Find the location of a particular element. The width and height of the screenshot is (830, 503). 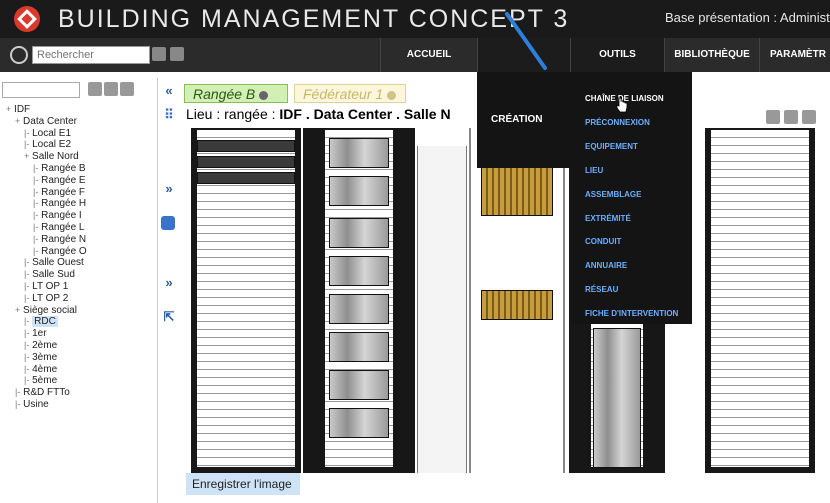

tree-node: |- Local E2 is located at coordinates (46, 145).